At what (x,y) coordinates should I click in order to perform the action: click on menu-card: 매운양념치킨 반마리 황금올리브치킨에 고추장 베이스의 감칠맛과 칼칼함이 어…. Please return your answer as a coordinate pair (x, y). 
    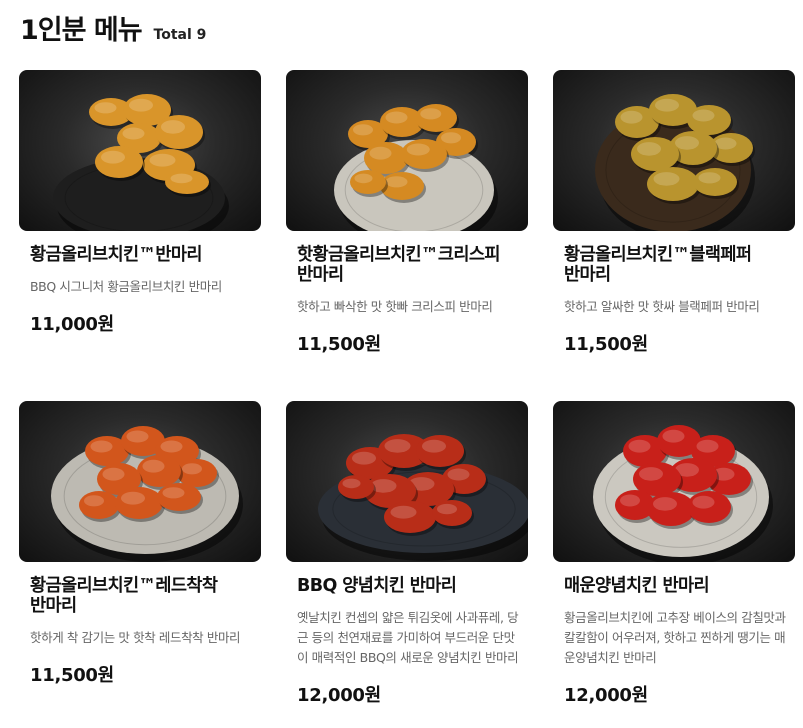
    Looking at the image, I should click on (674, 554).